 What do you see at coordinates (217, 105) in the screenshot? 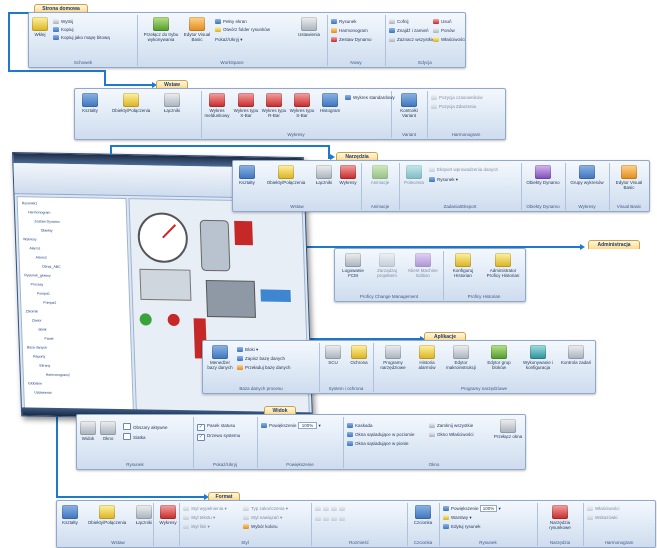
I see `chart-line-button: Wykres meldunkowy` at bounding box center [217, 105].